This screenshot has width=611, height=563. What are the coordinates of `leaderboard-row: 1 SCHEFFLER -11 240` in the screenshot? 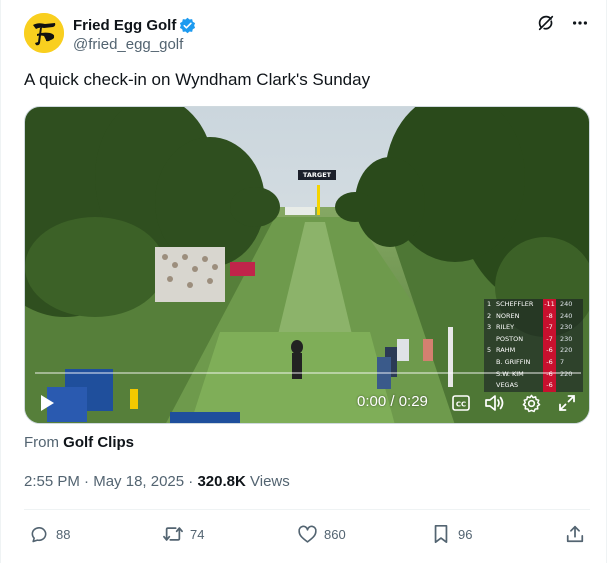 It's located at (533, 305).